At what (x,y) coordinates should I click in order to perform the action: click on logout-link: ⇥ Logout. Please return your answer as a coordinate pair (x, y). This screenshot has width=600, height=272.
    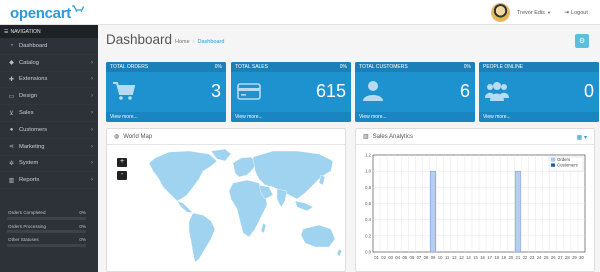
    Looking at the image, I should click on (576, 13).